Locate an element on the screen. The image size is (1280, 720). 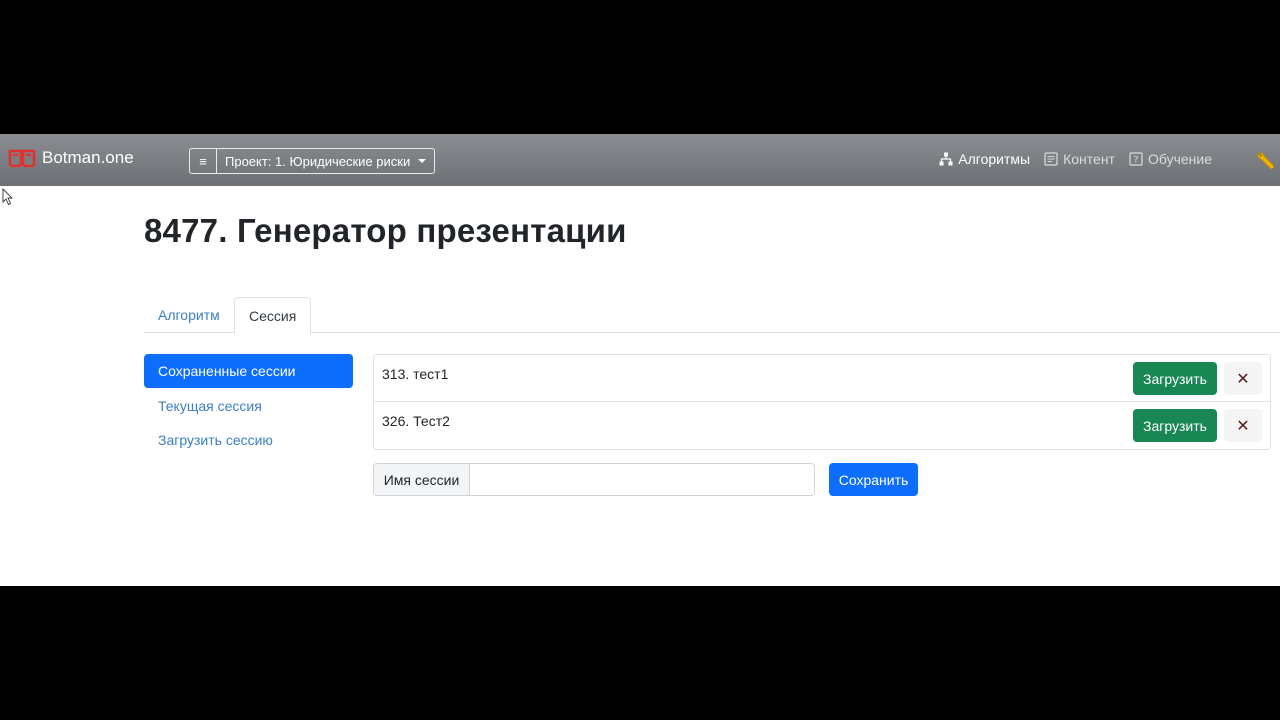
nav-link-content: Контент is located at coordinates (1079, 159).